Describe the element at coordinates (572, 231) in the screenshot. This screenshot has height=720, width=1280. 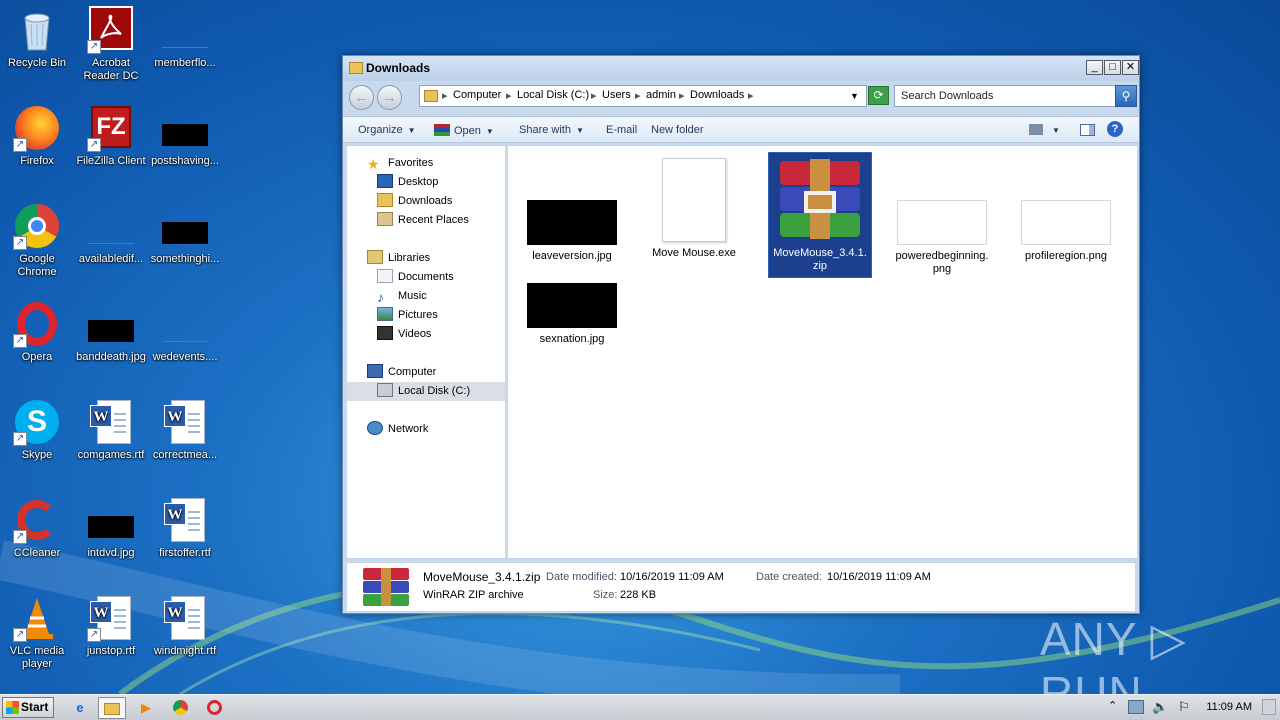
I see `file-item-leaveversion: leaveversion.jpg` at that location.